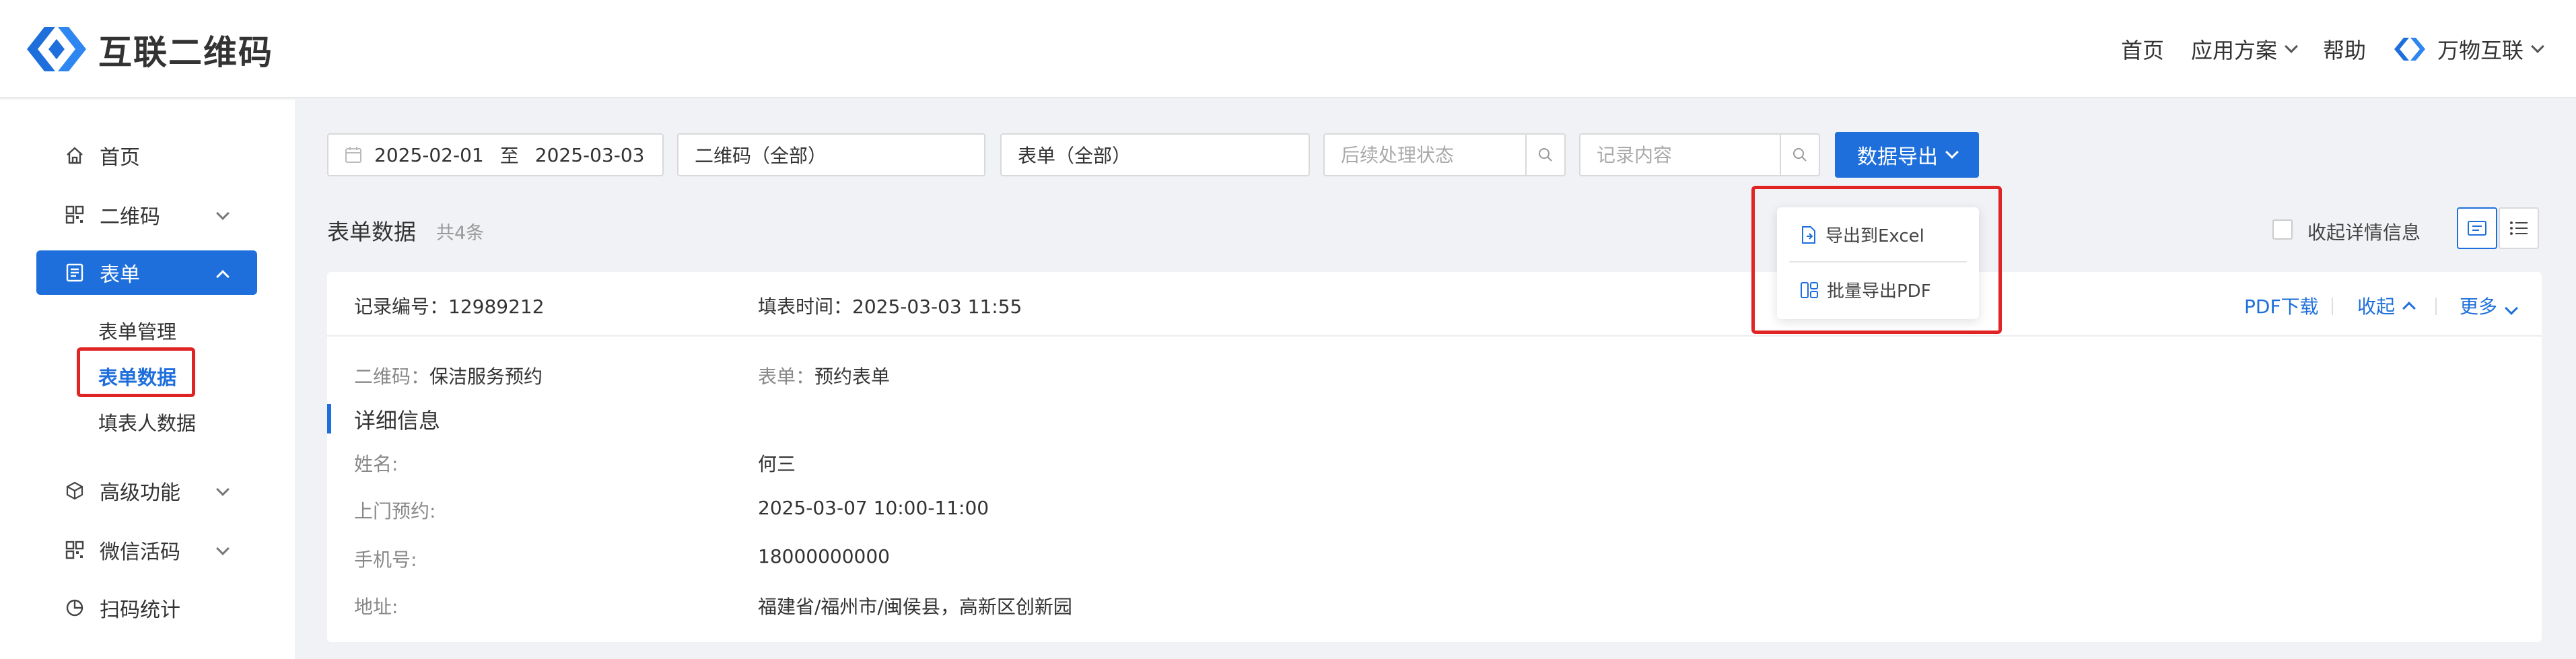 The image size is (2576, 659). I want to click on field-label: 地址:, so click(376, 607).